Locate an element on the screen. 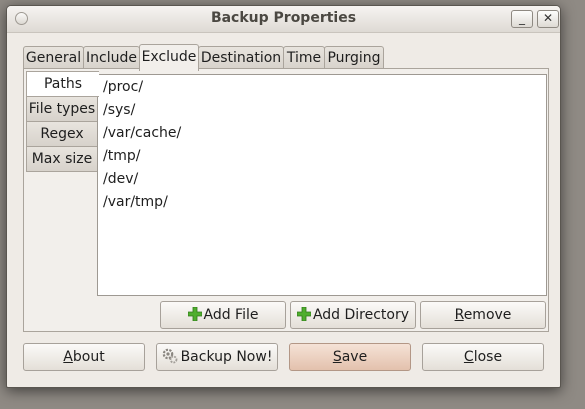  add-directory-label: Add Directory is located at coordinates (361, 315).